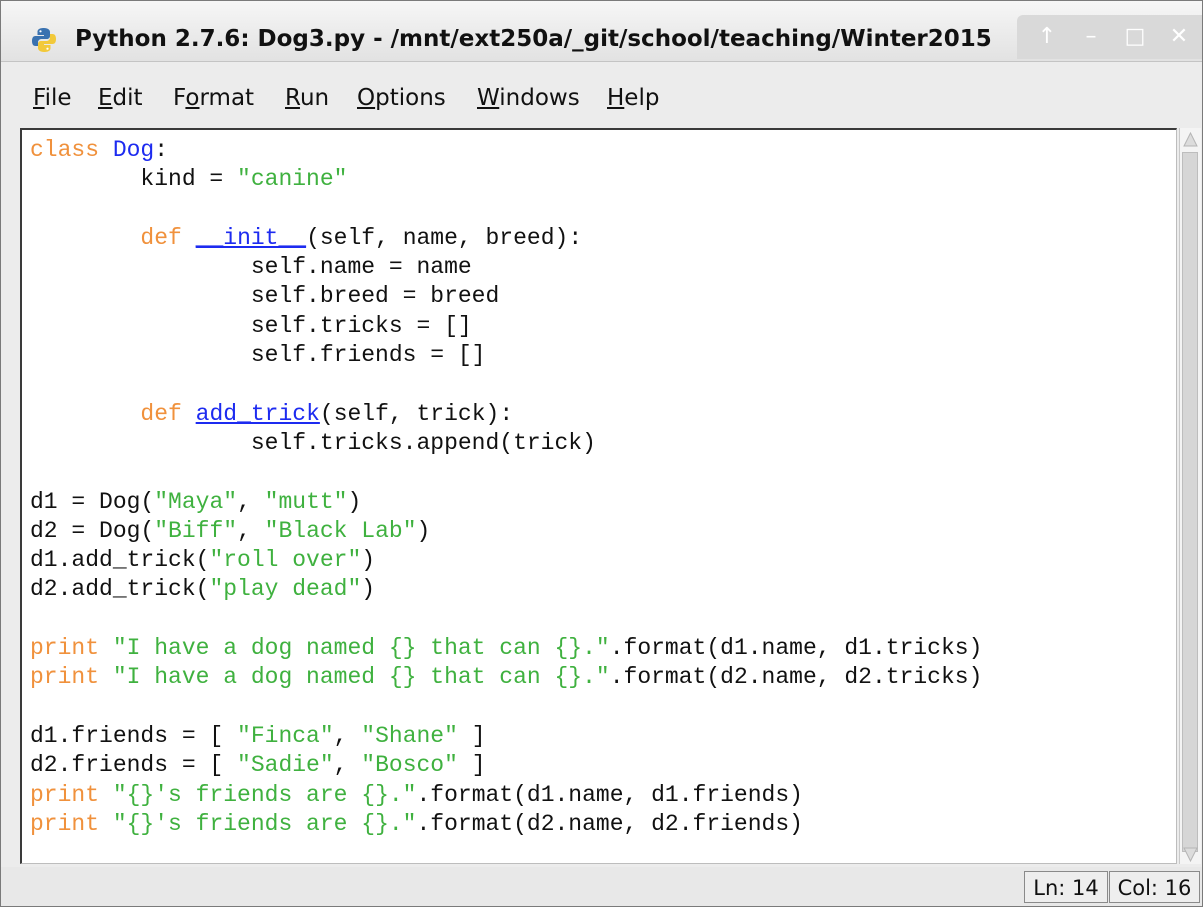 This screenshot has width=1203, height=907. Describe the element at coordinates (39, 98) in the screenshot. I see `menu-file-mnemonic: F` at that location.